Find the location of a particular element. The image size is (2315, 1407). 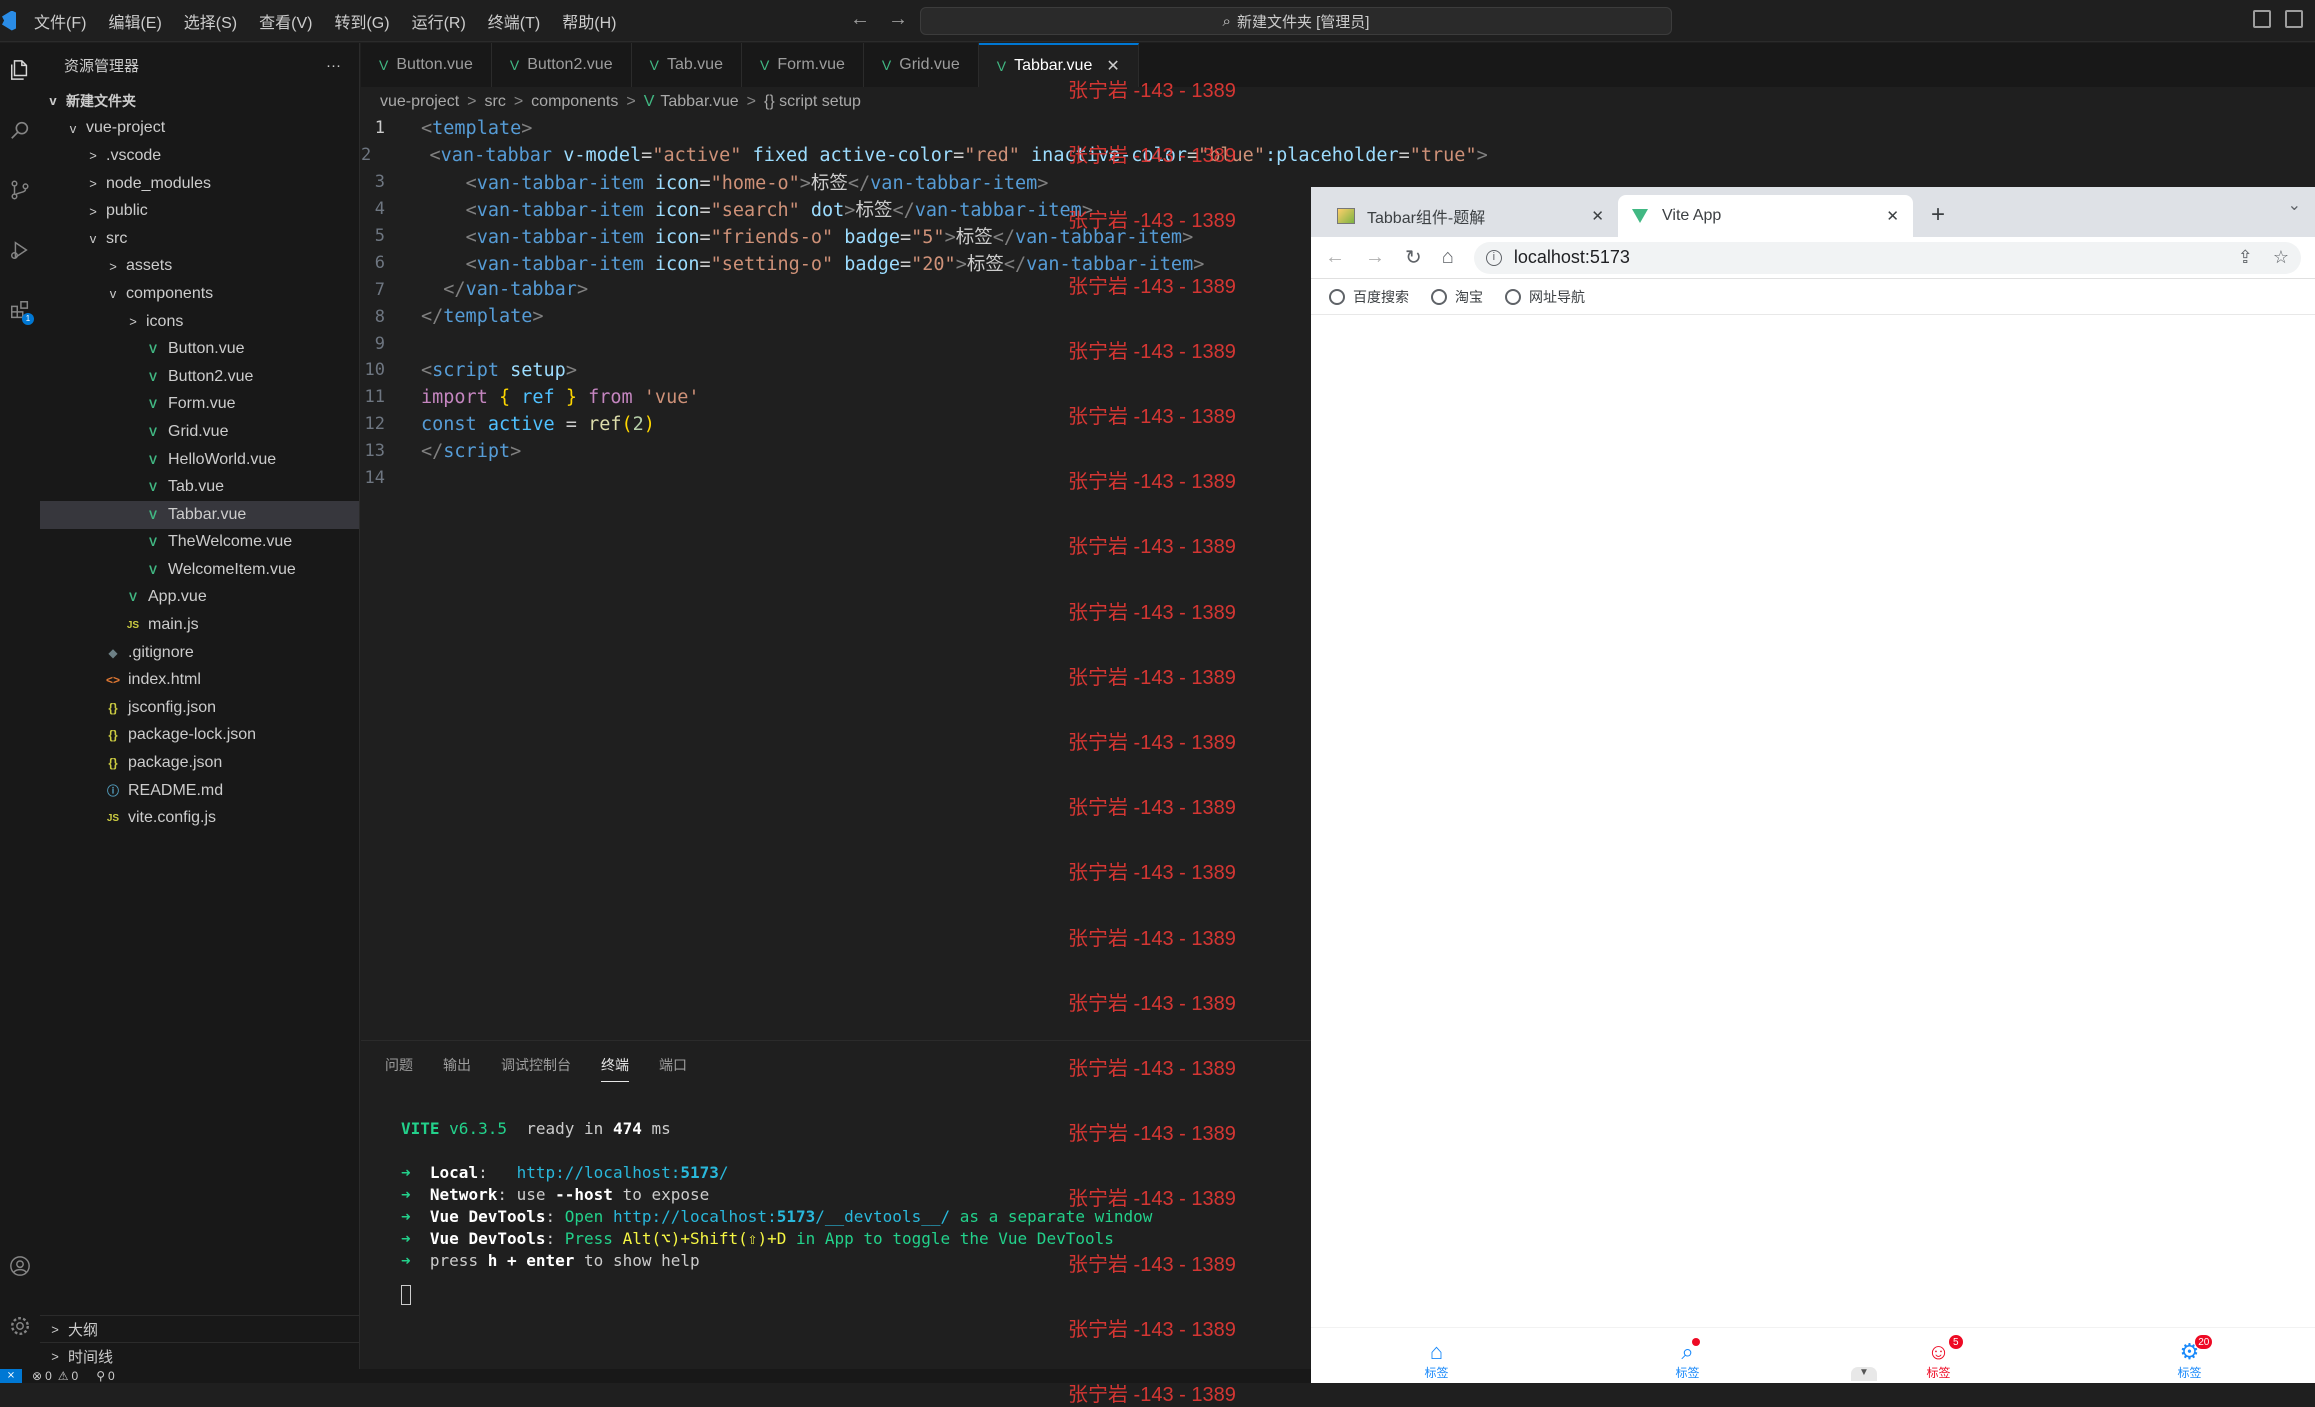

browser-tab-tabbar-docs: Tabbar组件-题解 ✕ is located at coordinates (1470, 216).